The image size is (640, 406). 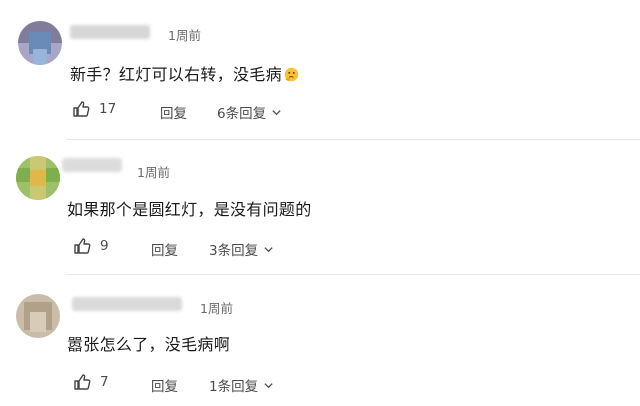 I want to click on comment-text: 如果那个是圆红灯，是没有问题的, so click(x=189, y=209).